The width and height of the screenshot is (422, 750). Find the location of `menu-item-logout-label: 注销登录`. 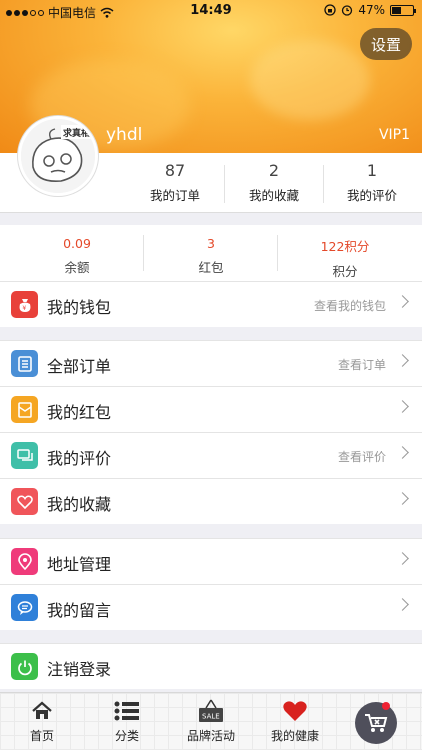

menu-item-logout-label: 注销登录 is located at coordinates (79, 669).